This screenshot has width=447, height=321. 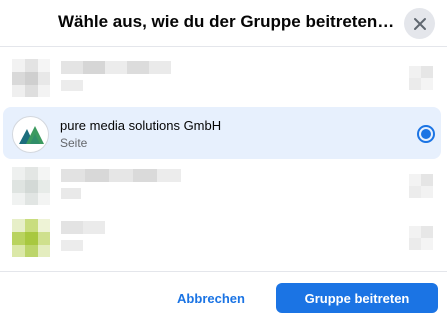 I want to click on cancel-button: Abbrechen, so click(x=211, y=298).